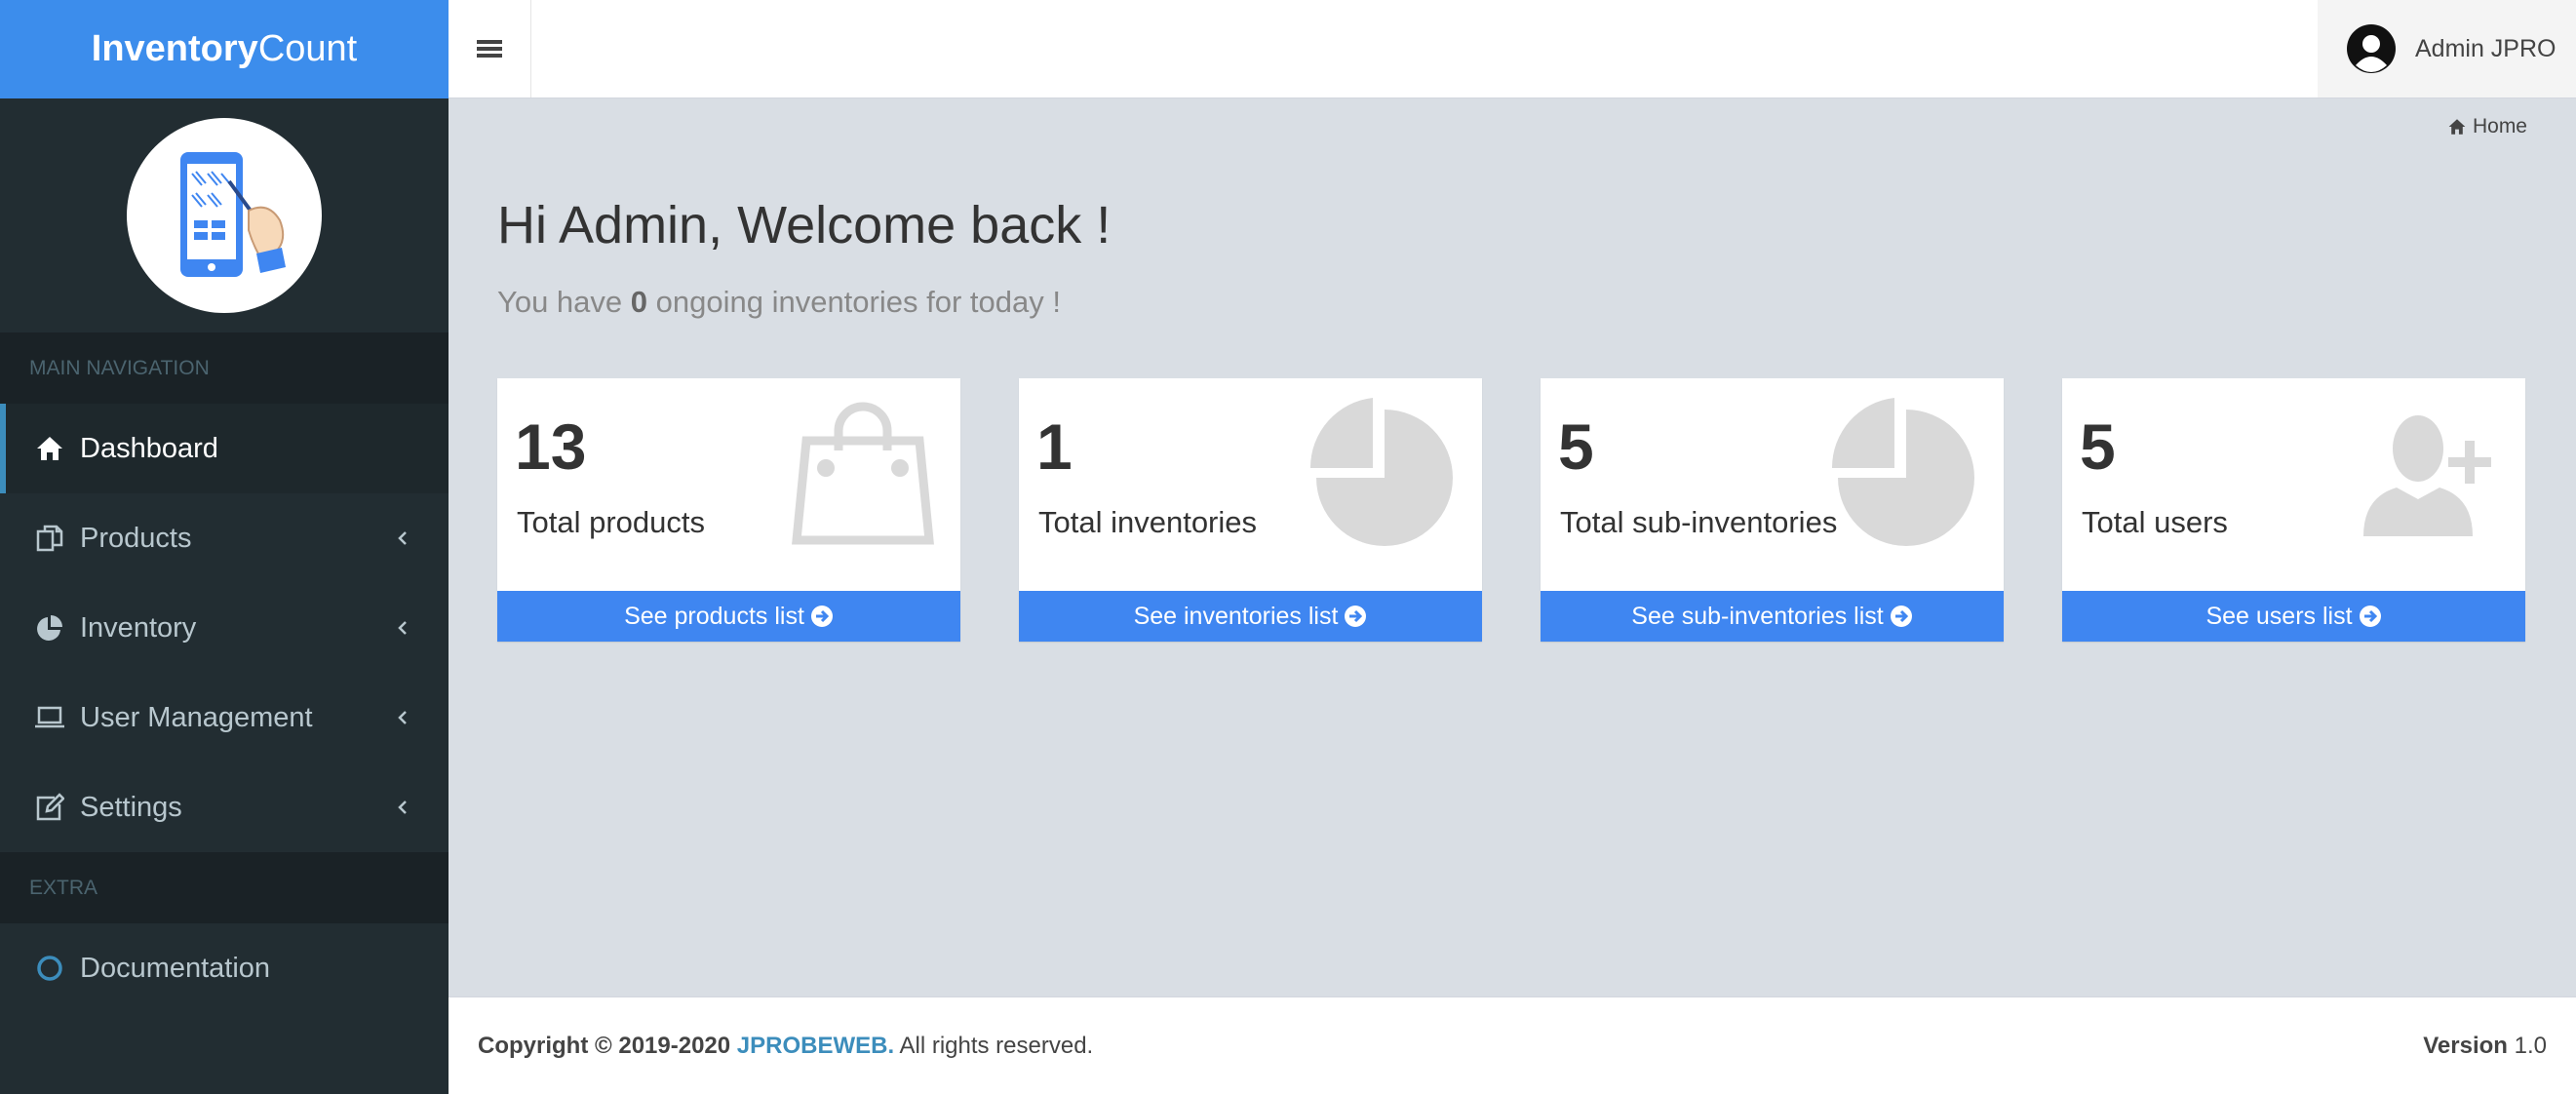  What do you see at coordinates (1236, 616) in the screenshot?
I see `card-link-label: See inventories list` at bounding box center [1236, 616].